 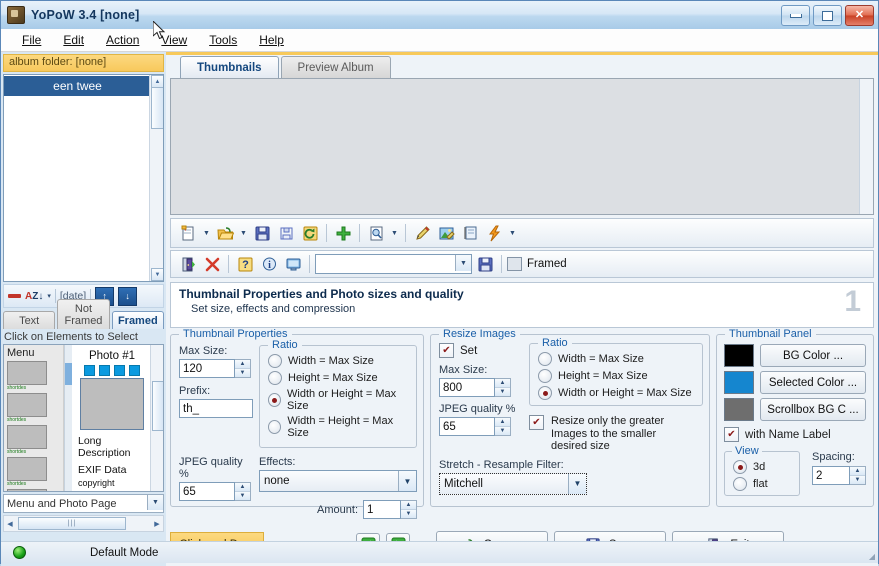 What do you see at coordinates (470, 233) in the screenshot?
I see `page-icon` at bounding box center [470, 233].